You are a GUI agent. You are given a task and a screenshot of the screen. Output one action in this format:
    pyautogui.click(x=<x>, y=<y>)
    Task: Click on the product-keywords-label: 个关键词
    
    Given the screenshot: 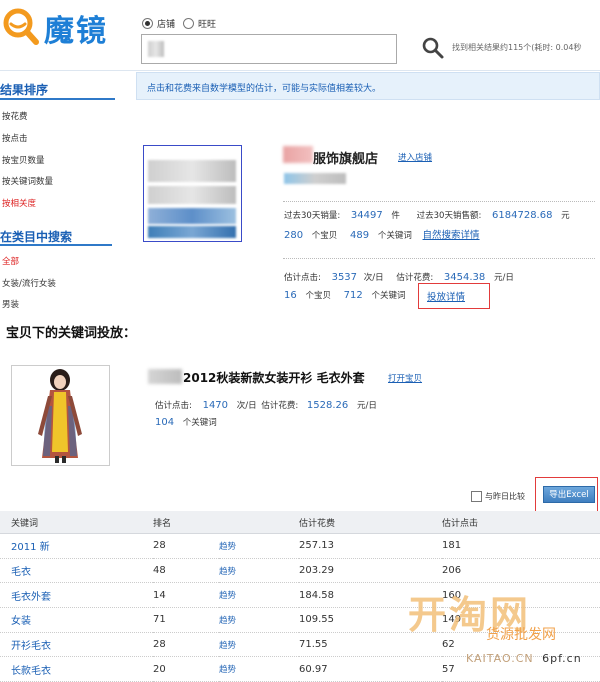 What is the action you would take?
    pyautogui.click(x=199, y=423)
    